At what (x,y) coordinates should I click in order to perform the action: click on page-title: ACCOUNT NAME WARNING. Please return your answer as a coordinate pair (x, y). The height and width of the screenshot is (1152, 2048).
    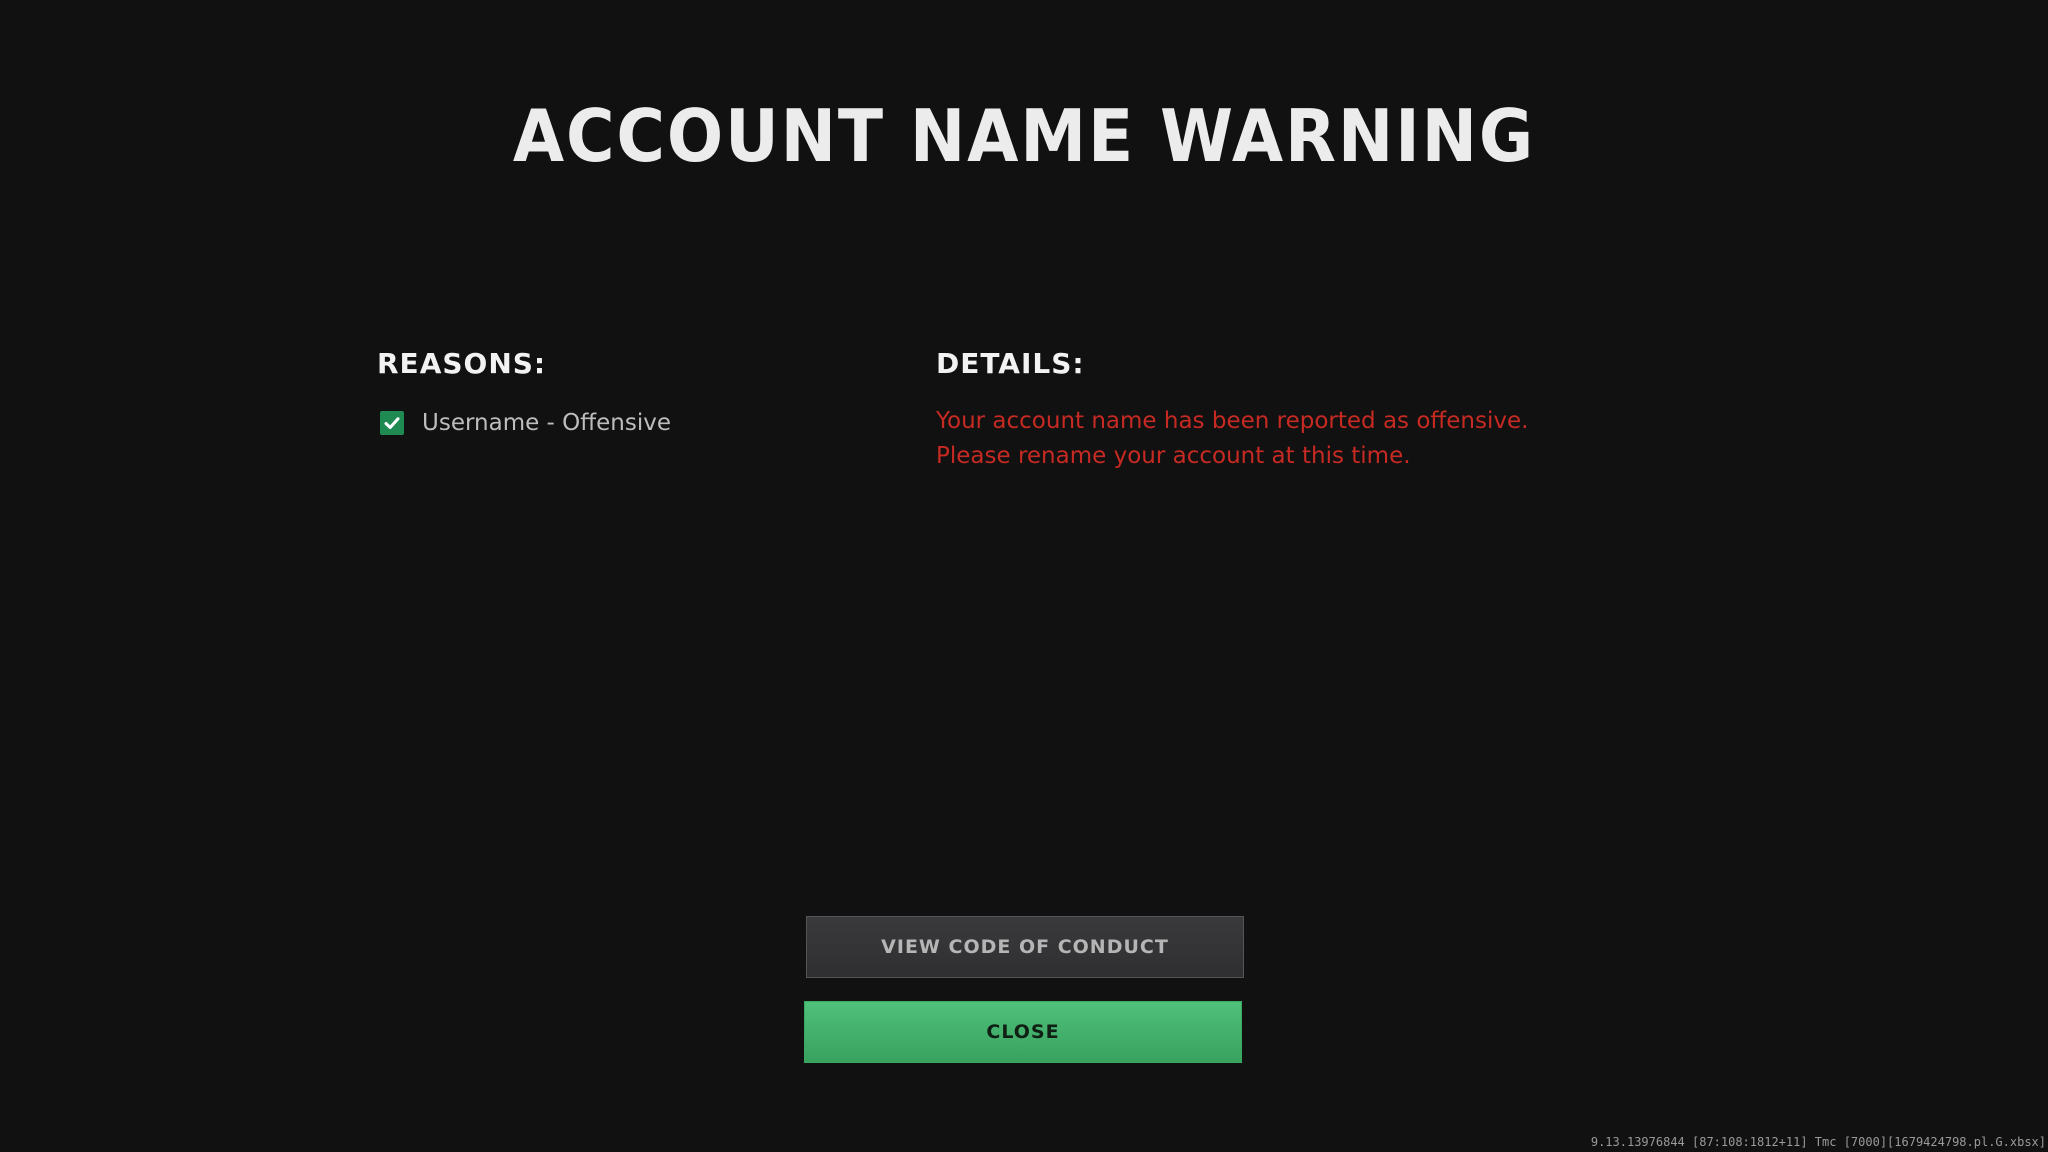
    Looking at the image, I should click on (1024, 136).